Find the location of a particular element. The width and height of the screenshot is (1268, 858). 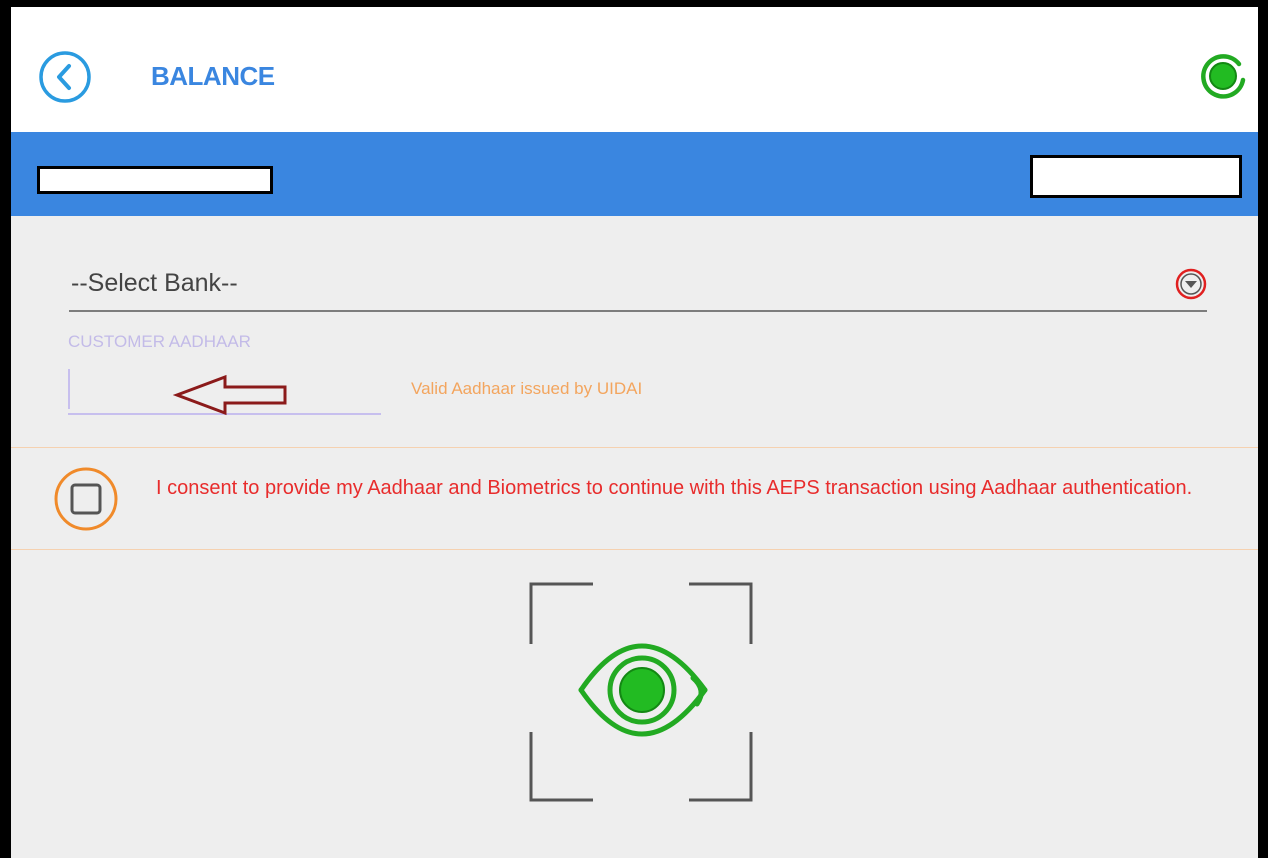

bank-select: --Select Bank-- is located at coordinates (638, 288).